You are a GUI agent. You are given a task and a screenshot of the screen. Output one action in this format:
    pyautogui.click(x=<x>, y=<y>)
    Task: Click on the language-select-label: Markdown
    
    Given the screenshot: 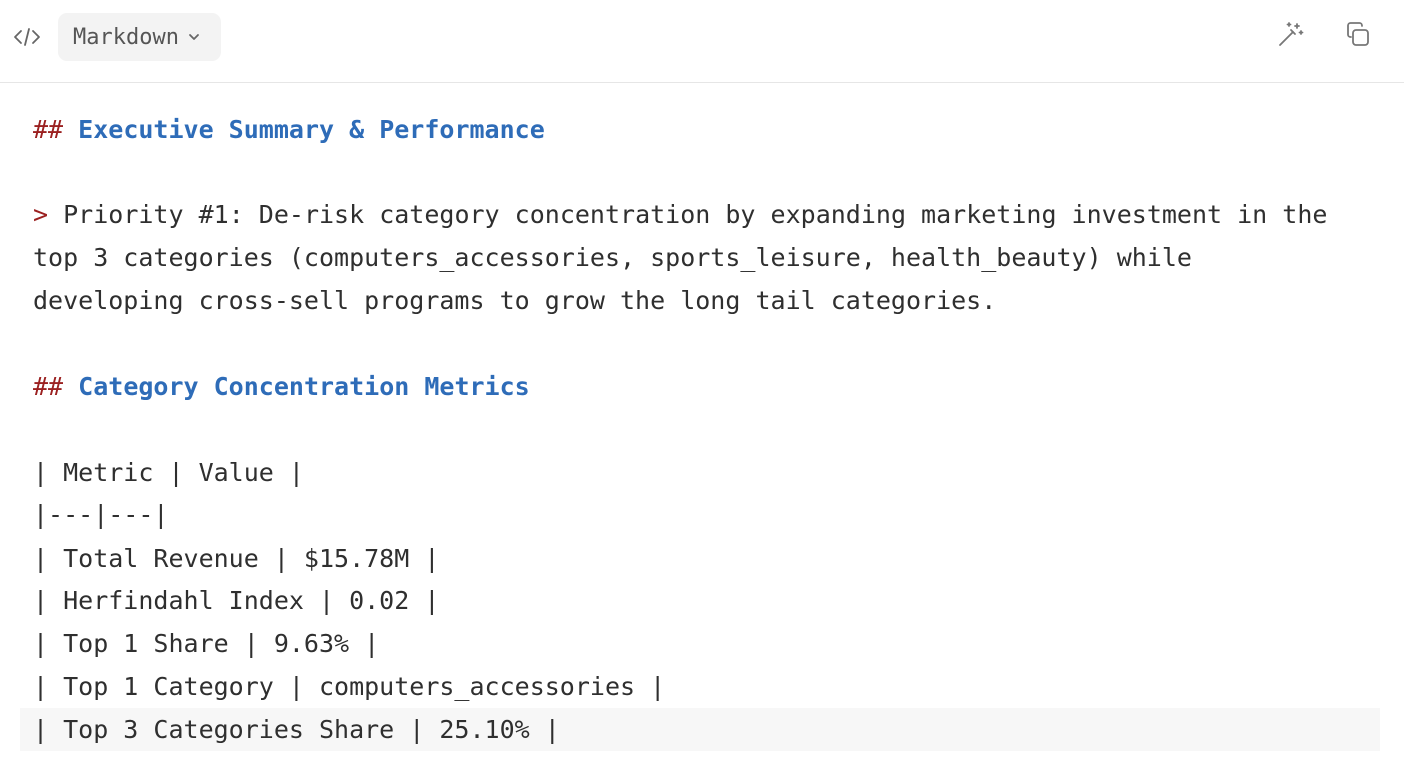 What is the action you would take?
    pyautogui.click(x=126, y=37)
    